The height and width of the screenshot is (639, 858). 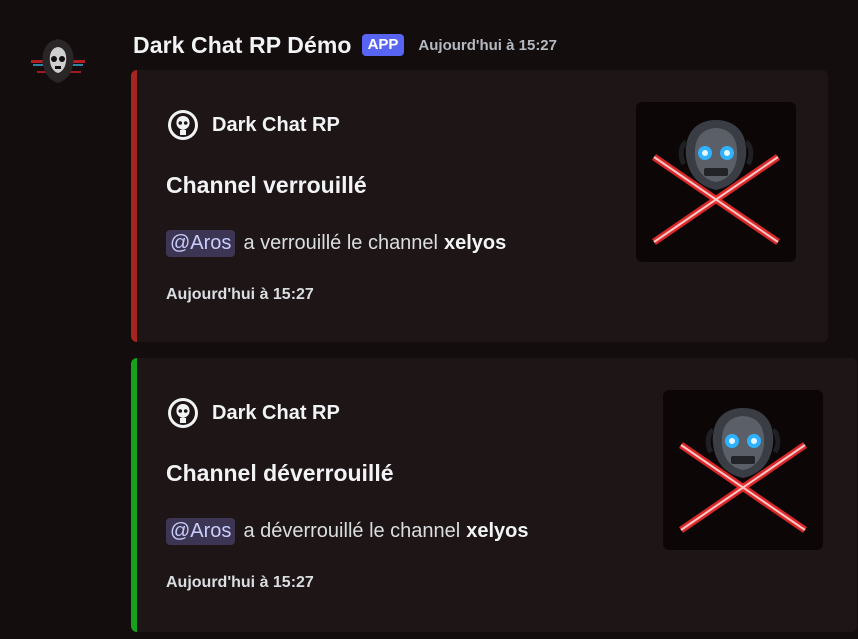 I want to click on hooded-skull-avatar-icon, so click(x=58, y=62).